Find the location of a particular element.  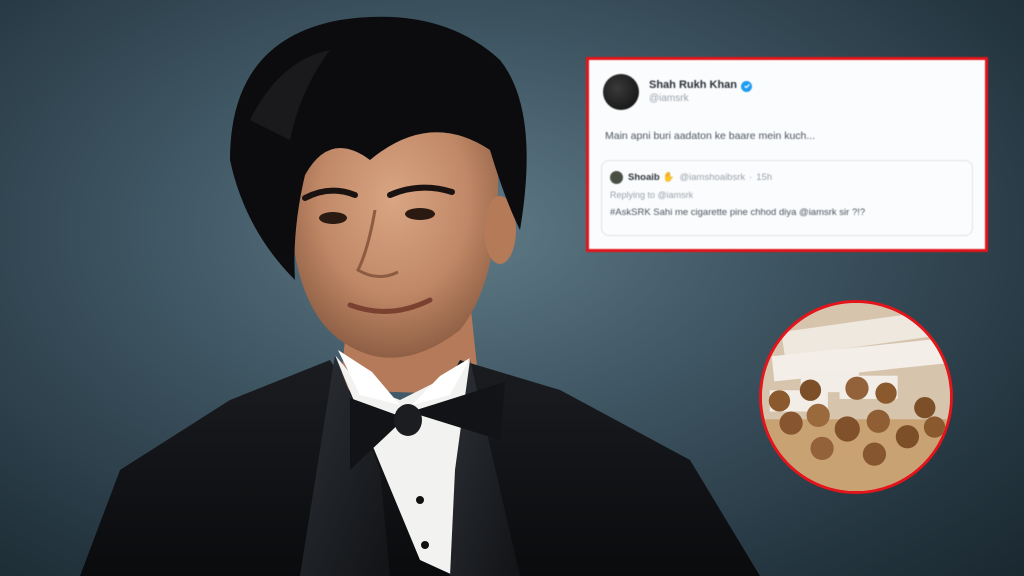

tweet-handle: @iamsrk is located at coordinates (669, 98).